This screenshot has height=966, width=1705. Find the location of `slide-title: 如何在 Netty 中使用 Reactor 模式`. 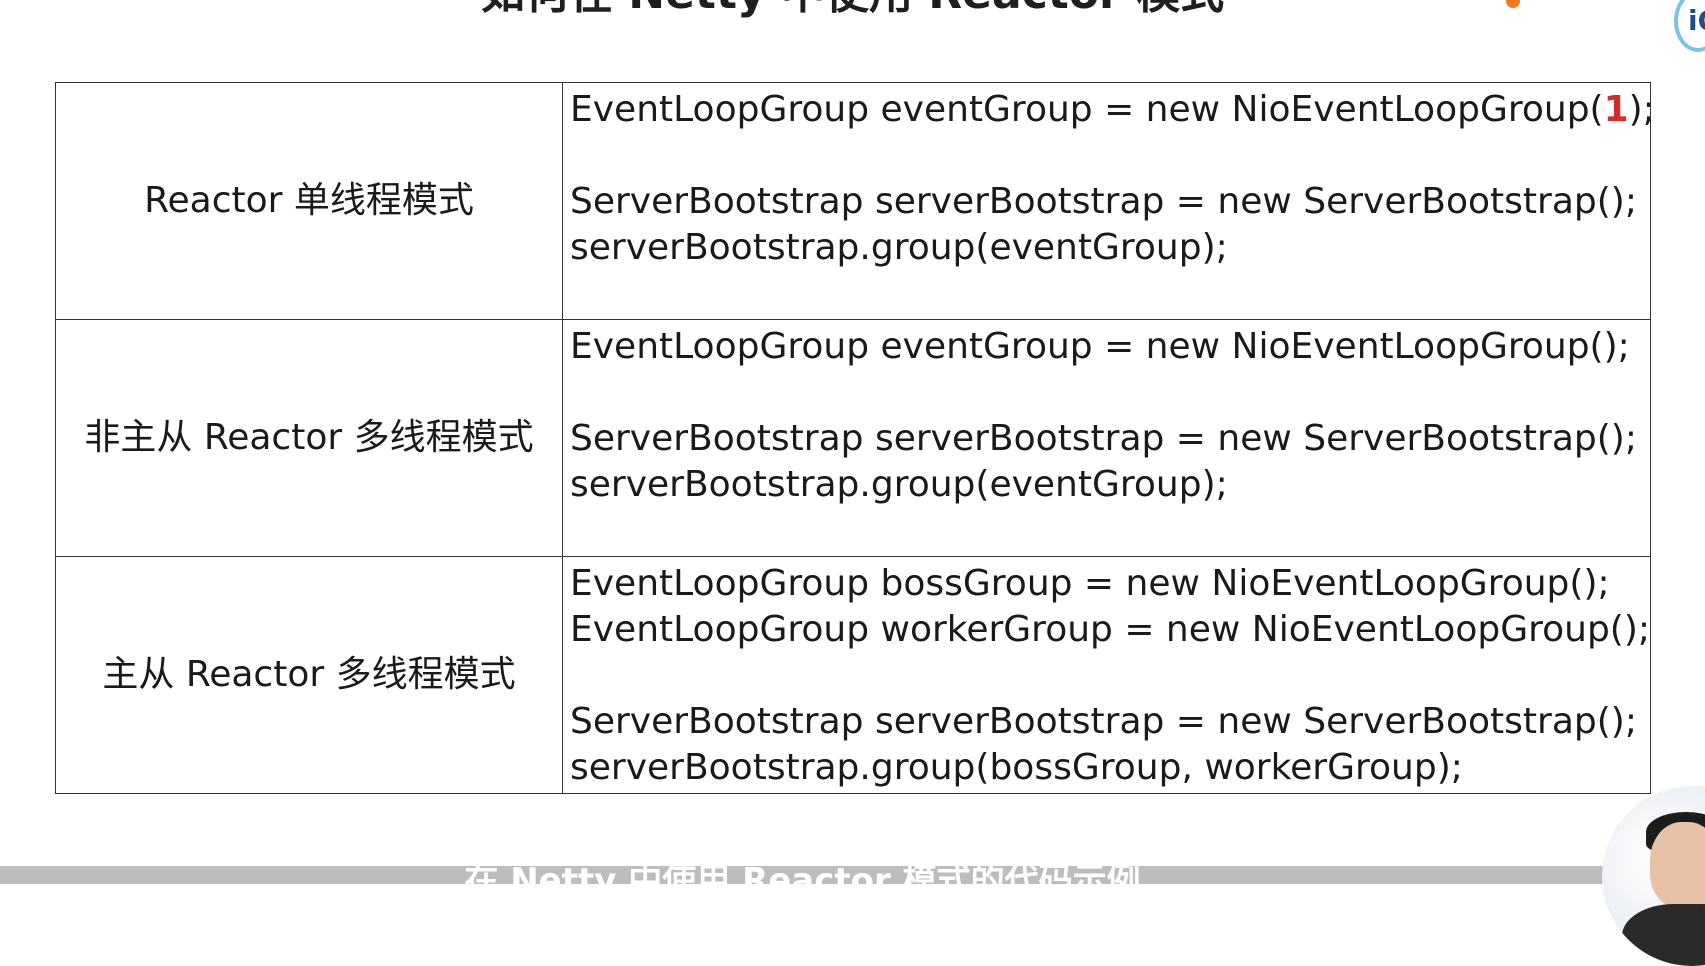

slide-title: 如何在 Netty 中使用 Reactor 模式 is located at coordinates (852, 10).